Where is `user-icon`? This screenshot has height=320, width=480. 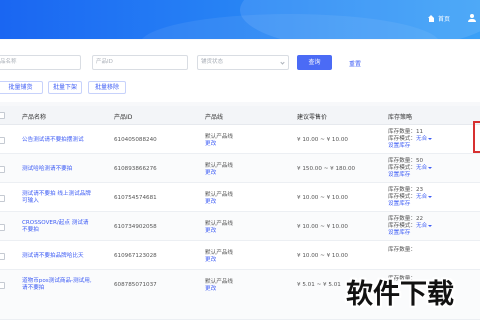 user-icon is located at coordinates (472, 18).